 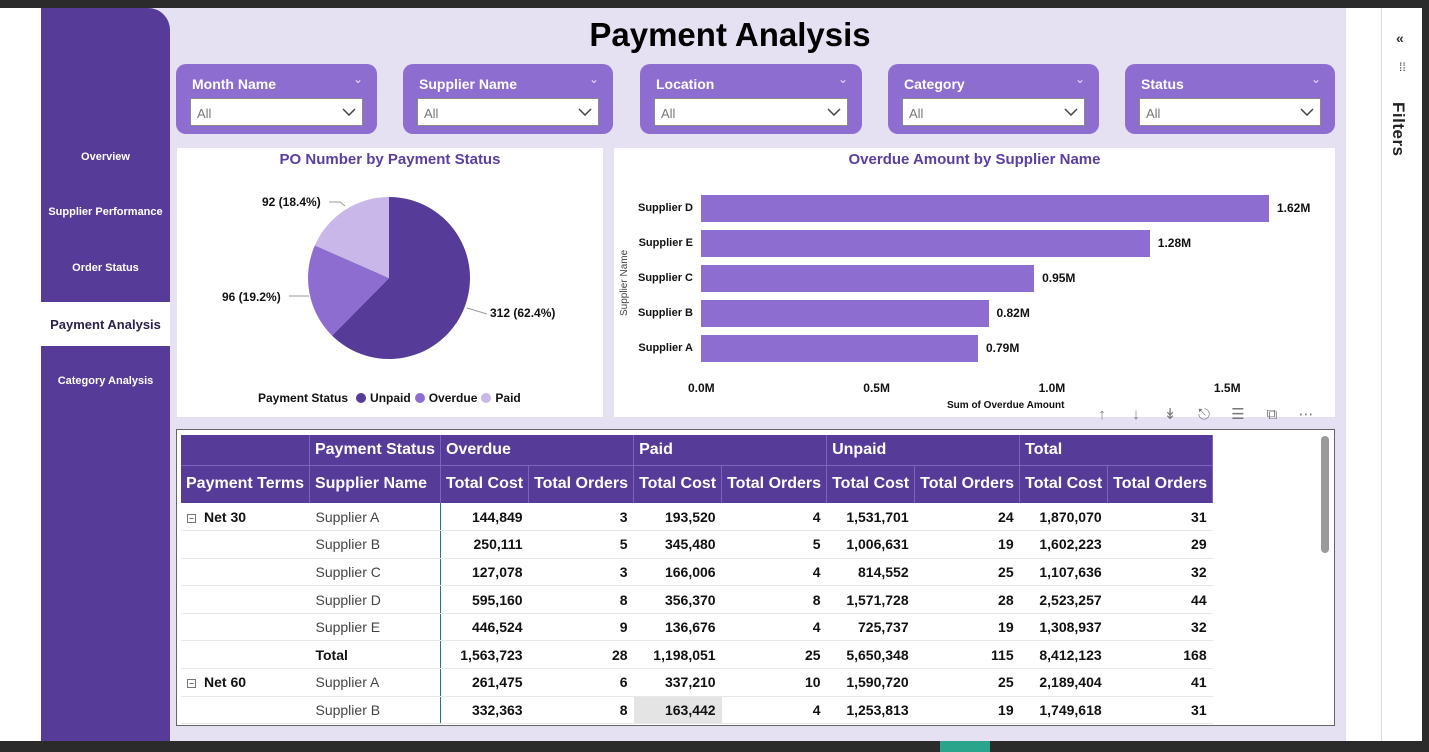 I want to click on more-options-icon: ⋯, so click(x=1306, y=414).